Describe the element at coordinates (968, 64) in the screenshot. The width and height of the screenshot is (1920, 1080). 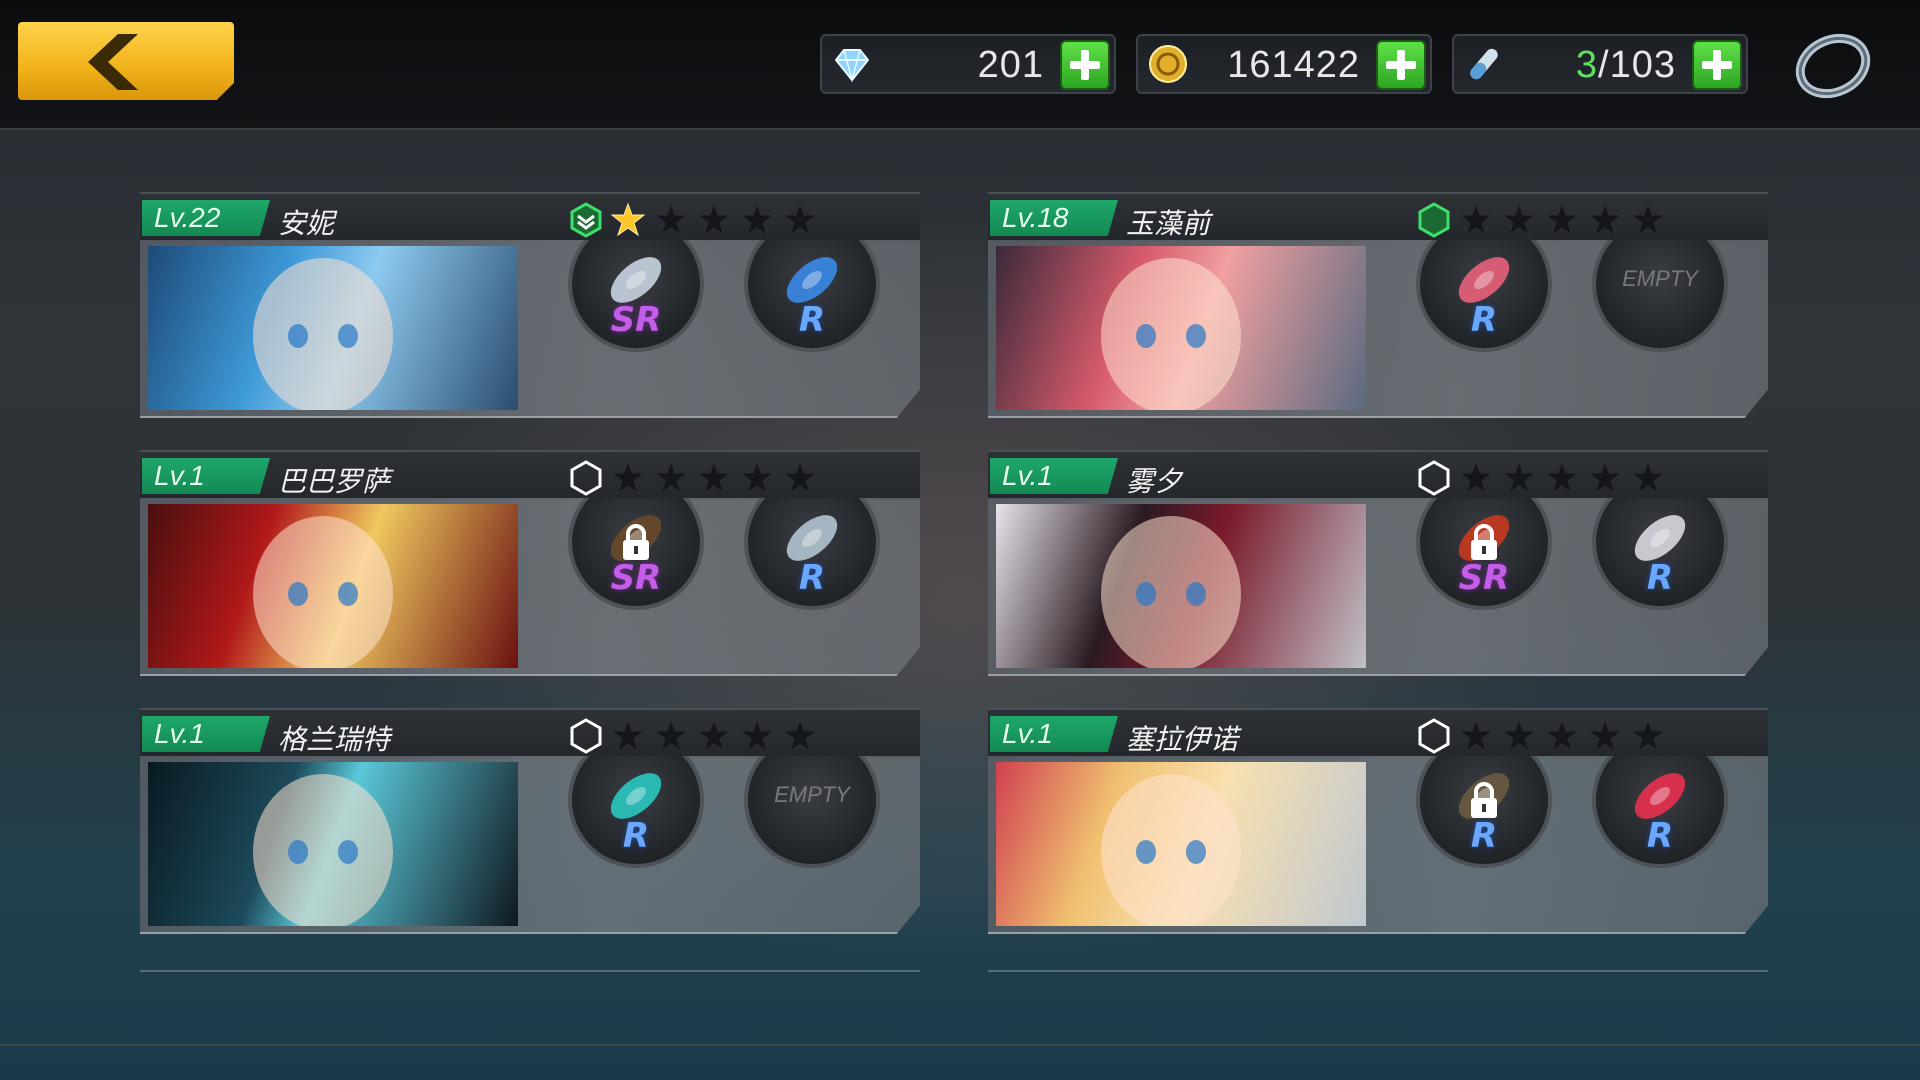
I see `crystal-counter: 201` at that location.